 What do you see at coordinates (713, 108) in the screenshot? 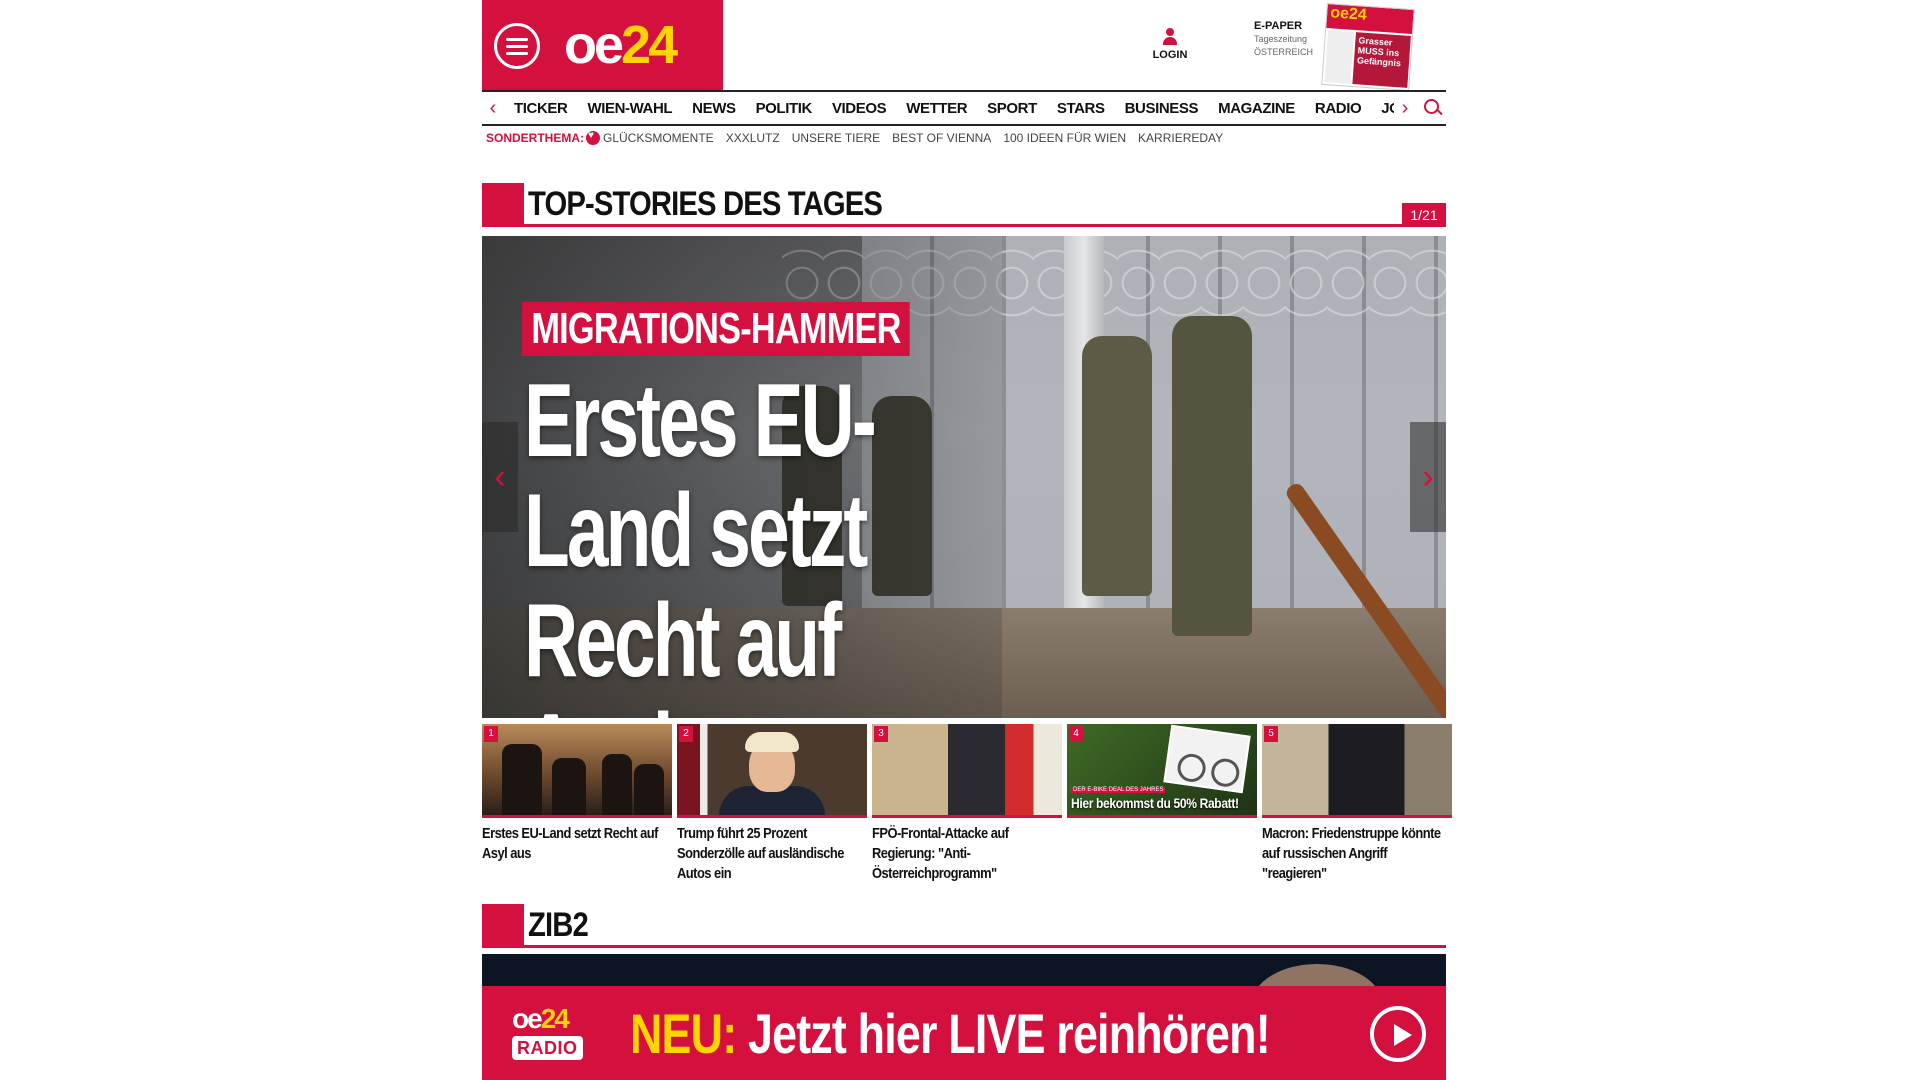
I see `nav-item-news: NEWS` at bounding box center [713, 108].